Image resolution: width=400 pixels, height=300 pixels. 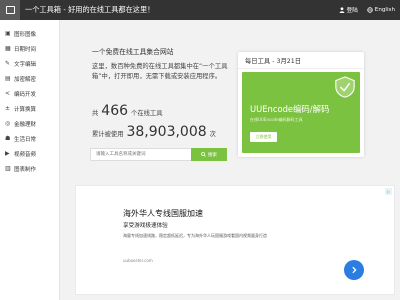 What do you see at coordinates (8, 33) in the screenshot?
I see `image-icon: ▣` at bounding box center [8, 33].